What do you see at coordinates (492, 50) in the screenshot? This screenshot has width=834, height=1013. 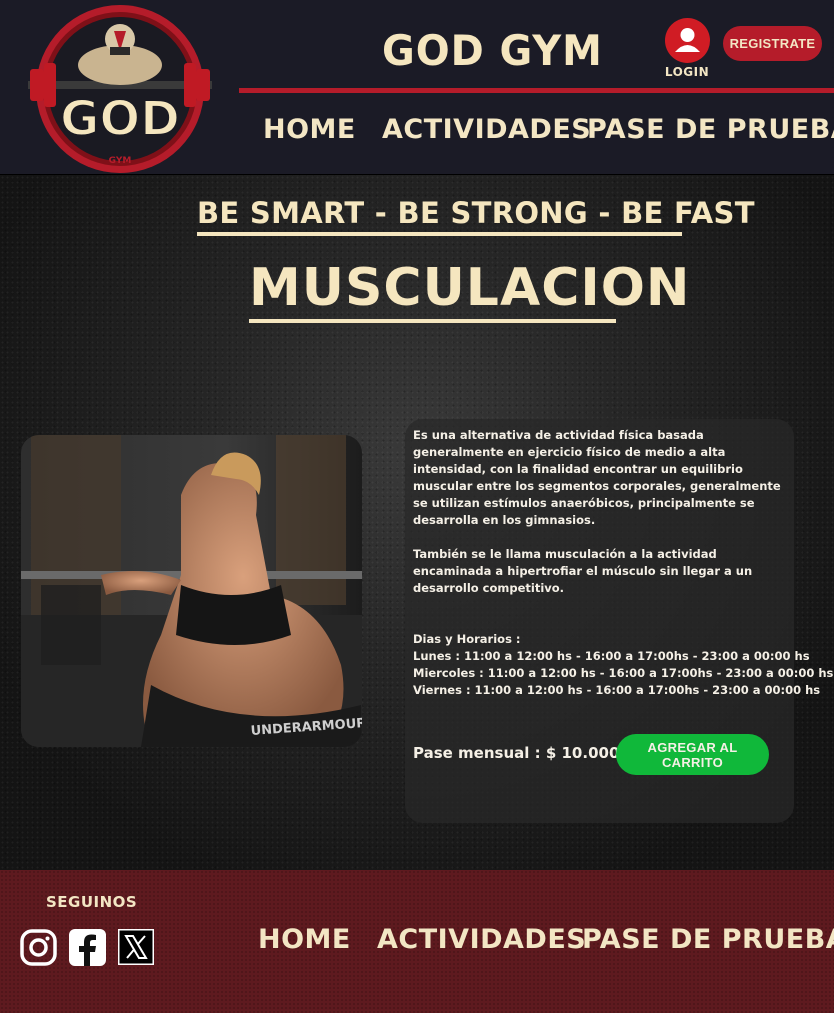 I see `brand-title: GOD GYM` at bounding box center [492, 50].